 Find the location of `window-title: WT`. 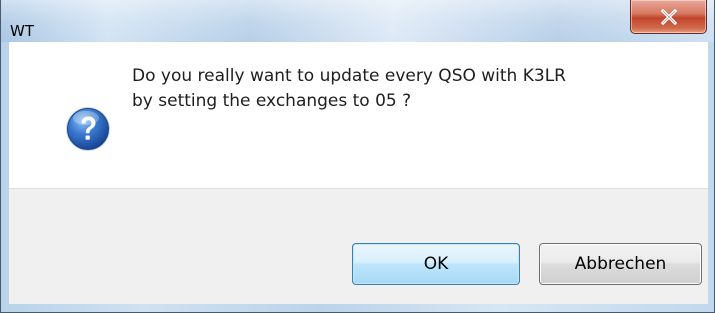

window-title: WT is located at coordinates (22, 31).